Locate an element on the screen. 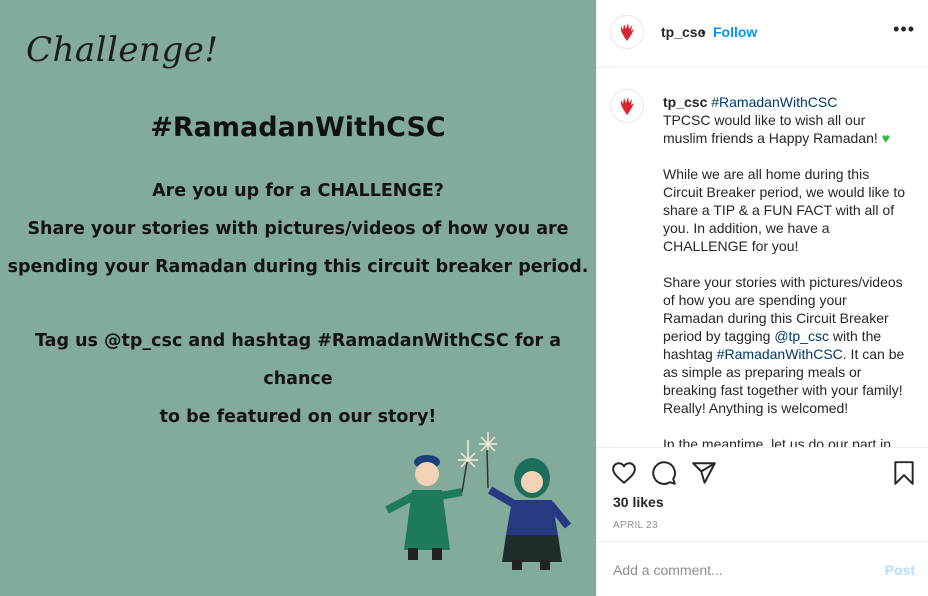 The image size is (928, 596). caption-mention: @tp_csc is located at coordinates (801, 336).